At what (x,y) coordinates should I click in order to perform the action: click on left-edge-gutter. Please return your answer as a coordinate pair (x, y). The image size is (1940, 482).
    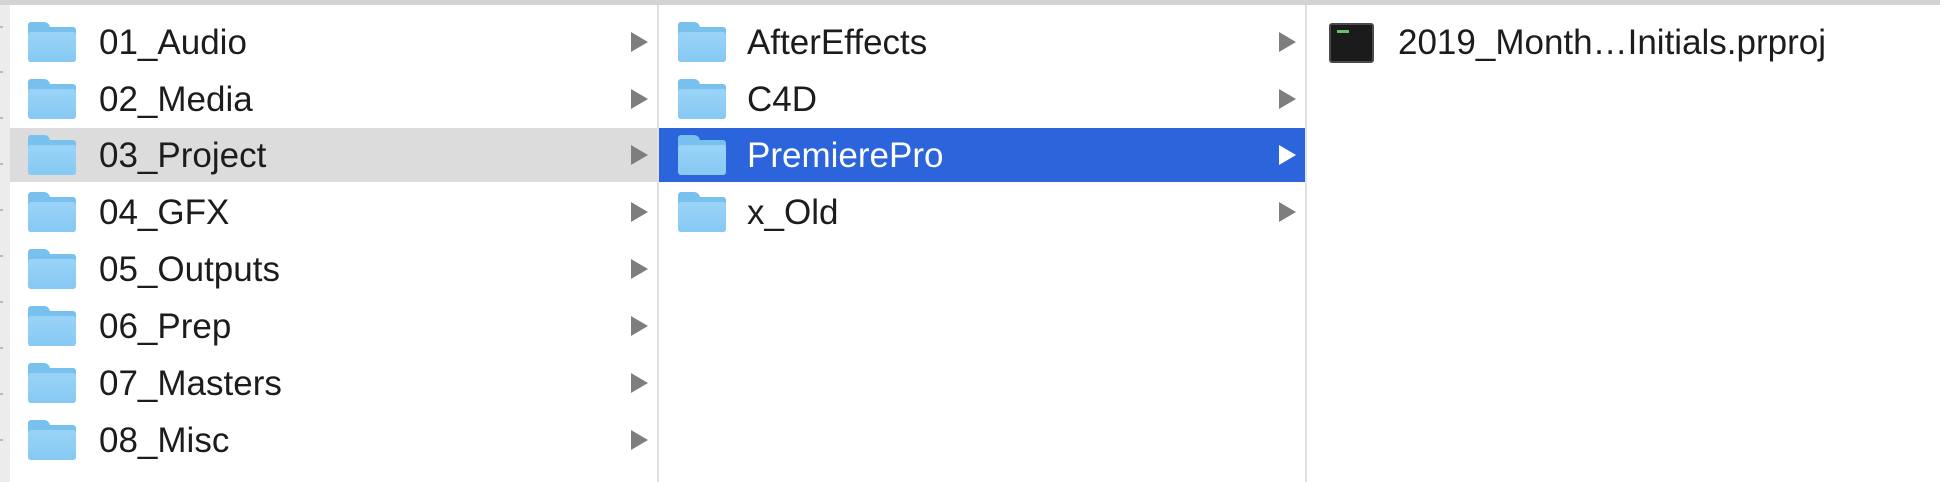
    Looking at the image, I should click on (5, 243).